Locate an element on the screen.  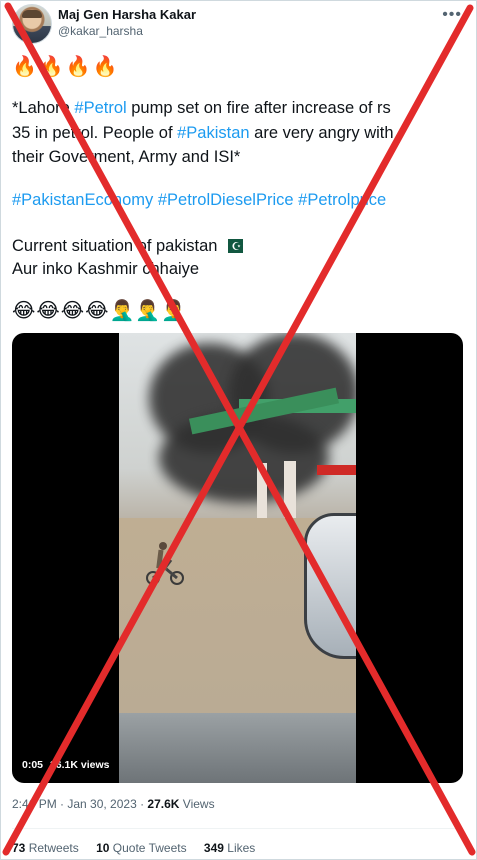
tweet-meta: 2:46 PM · Jan 30, 2023 · 27.6K Views is located at coordinates (113, 804).